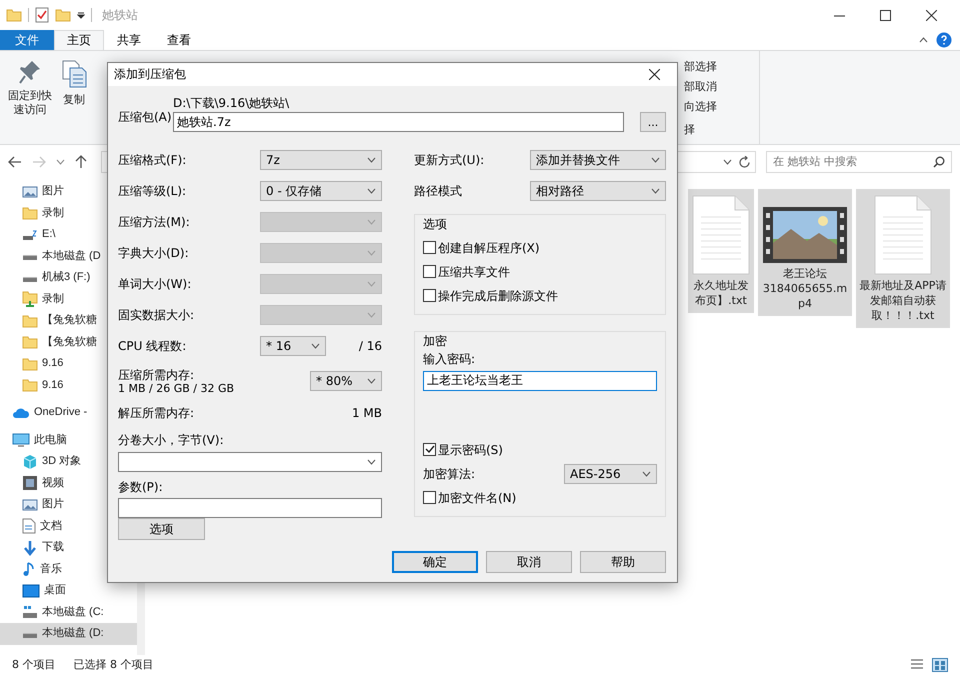 The height and width of the screenshot is (675, 960). I want to click on dropdown: 7z, so click(321, 160).